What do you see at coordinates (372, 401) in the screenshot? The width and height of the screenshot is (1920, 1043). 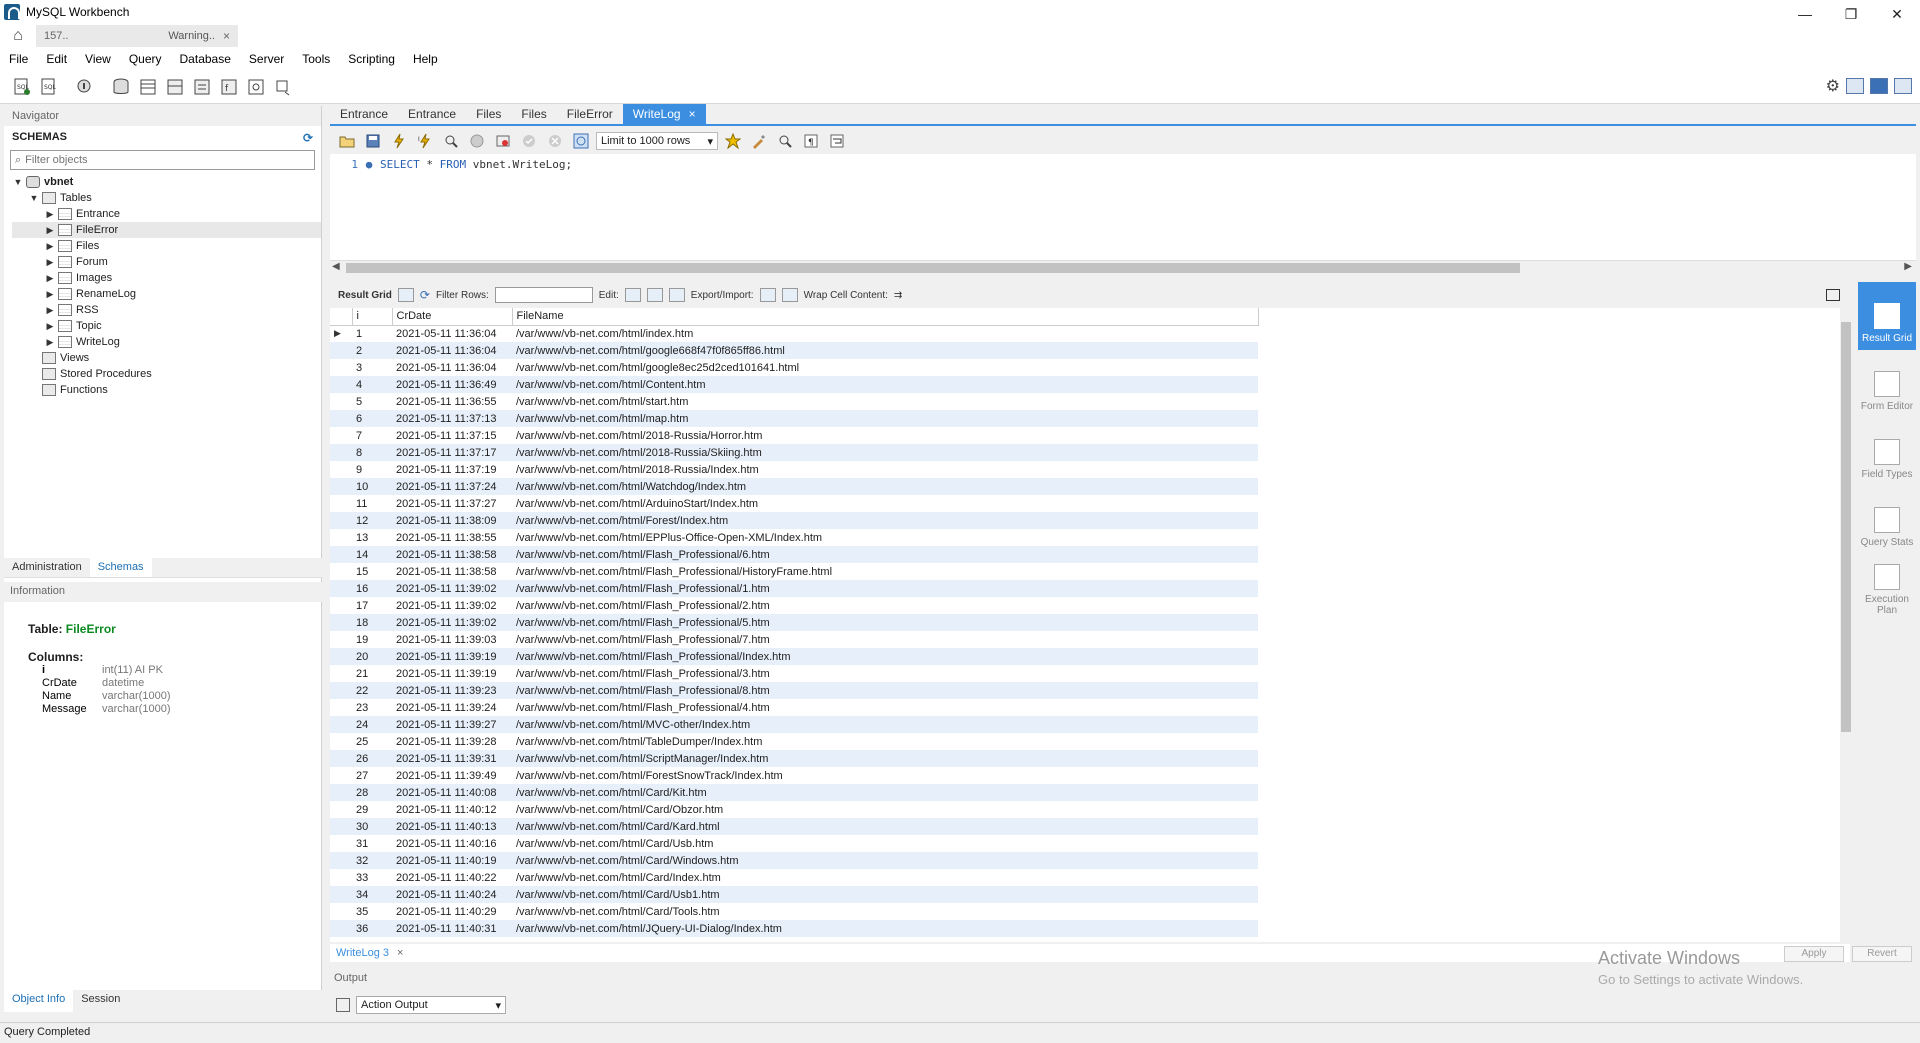 I see `cell-i: 5` at bounding box center [372, 401].